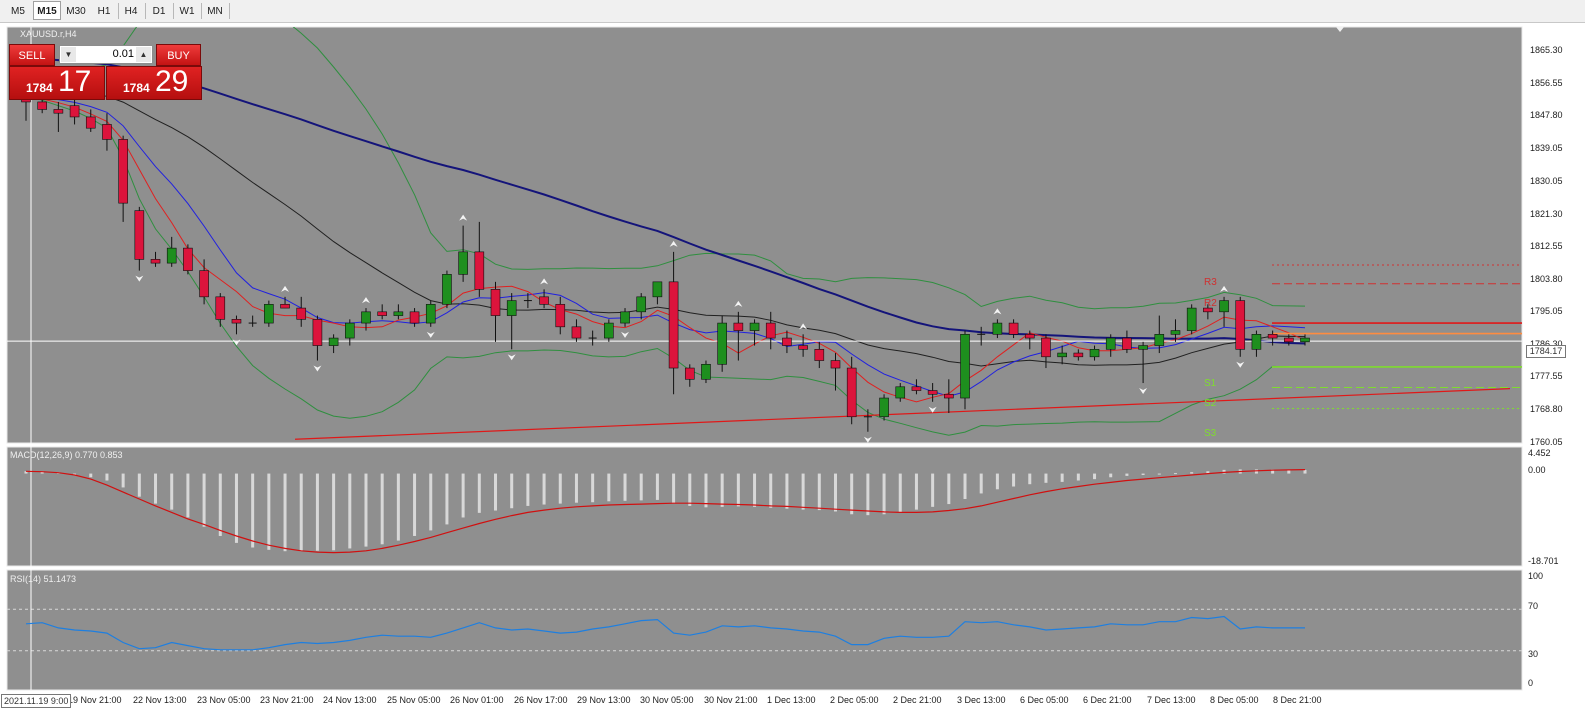 This screenshot has height=717, width=1585. I want to click on timeframe-d1: D1, so click(159, 10).